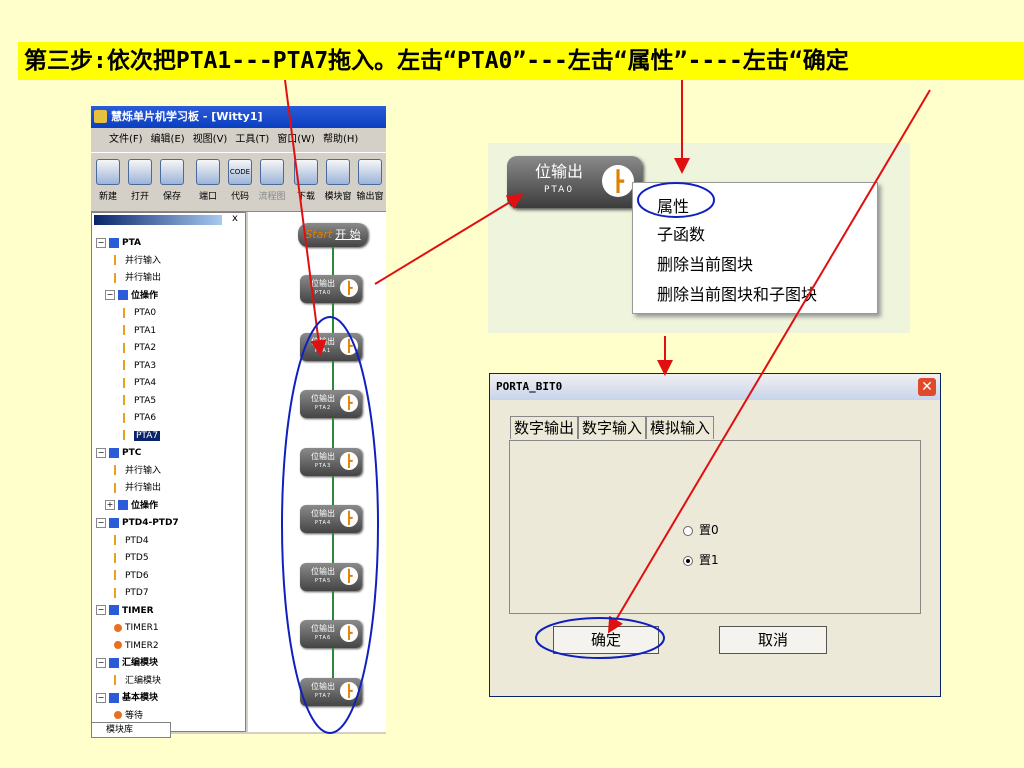  What do you see at coordinates (331, 576) in the screenshot?
I see `flow-block: 位输出 PTA5 ┣` at bounding box center [331, 576].